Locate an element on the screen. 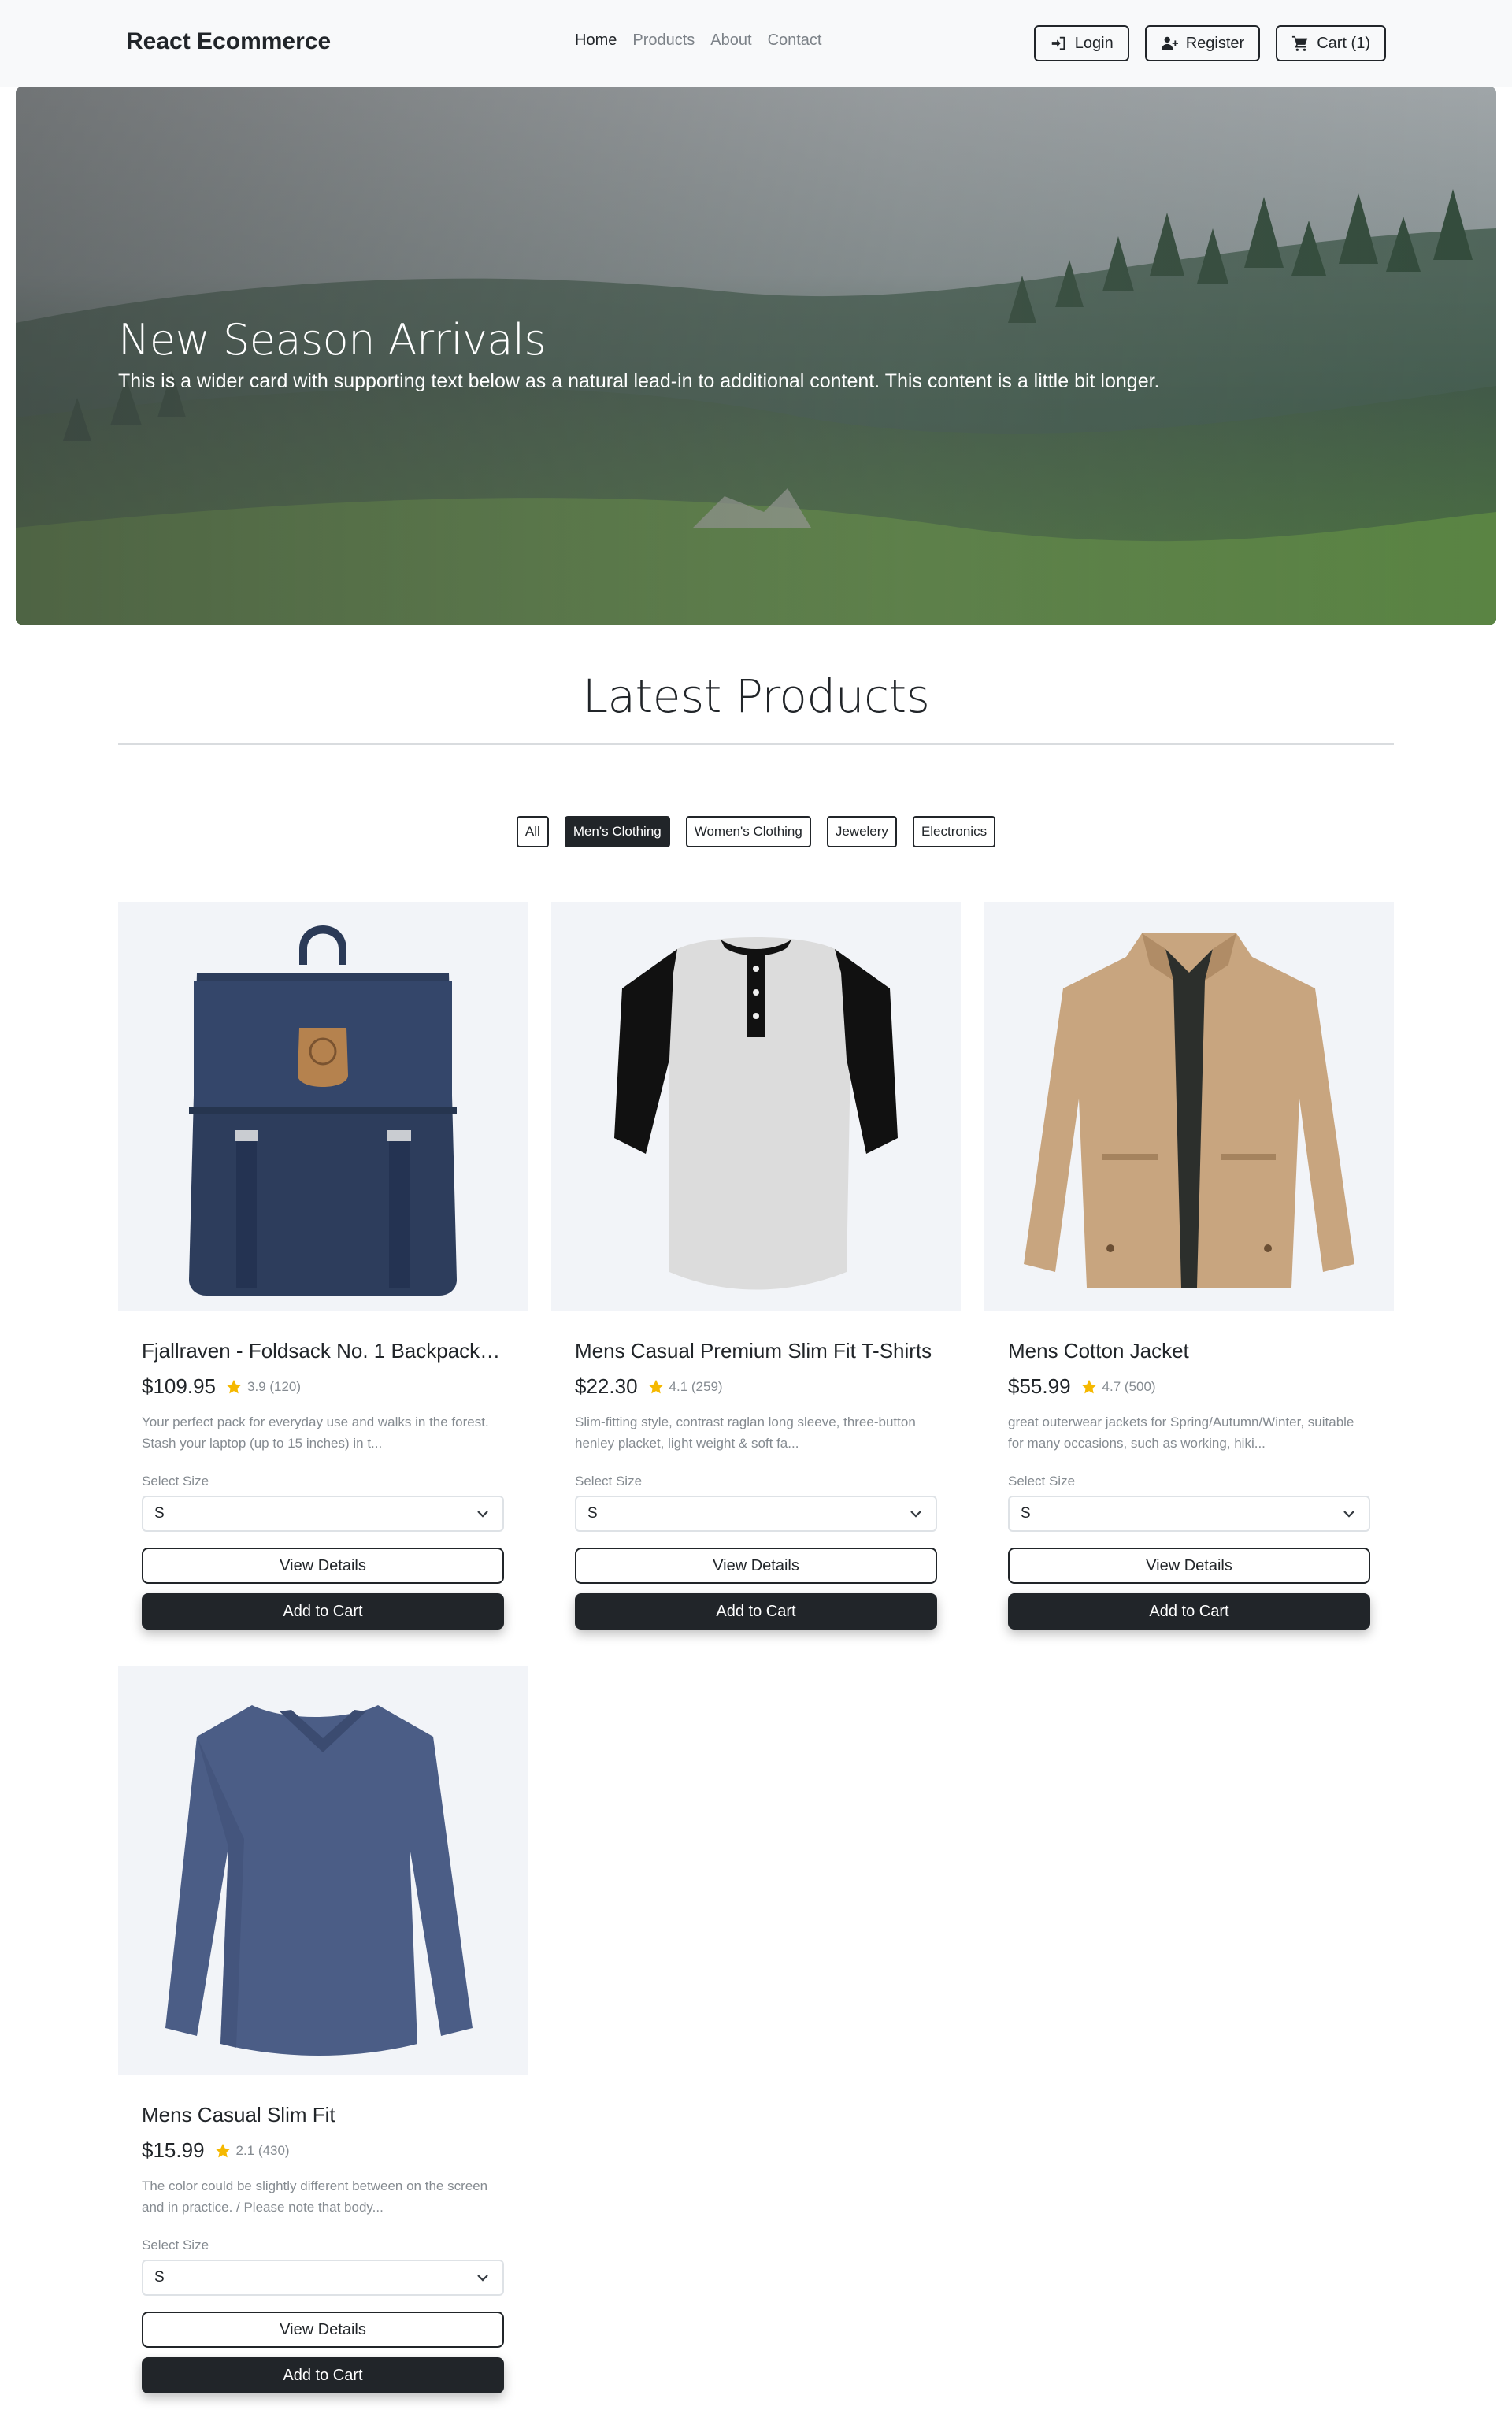 The image size is (1512, 2436). product-rating: 3.9 (120) is located at coordinates (263, 1387).